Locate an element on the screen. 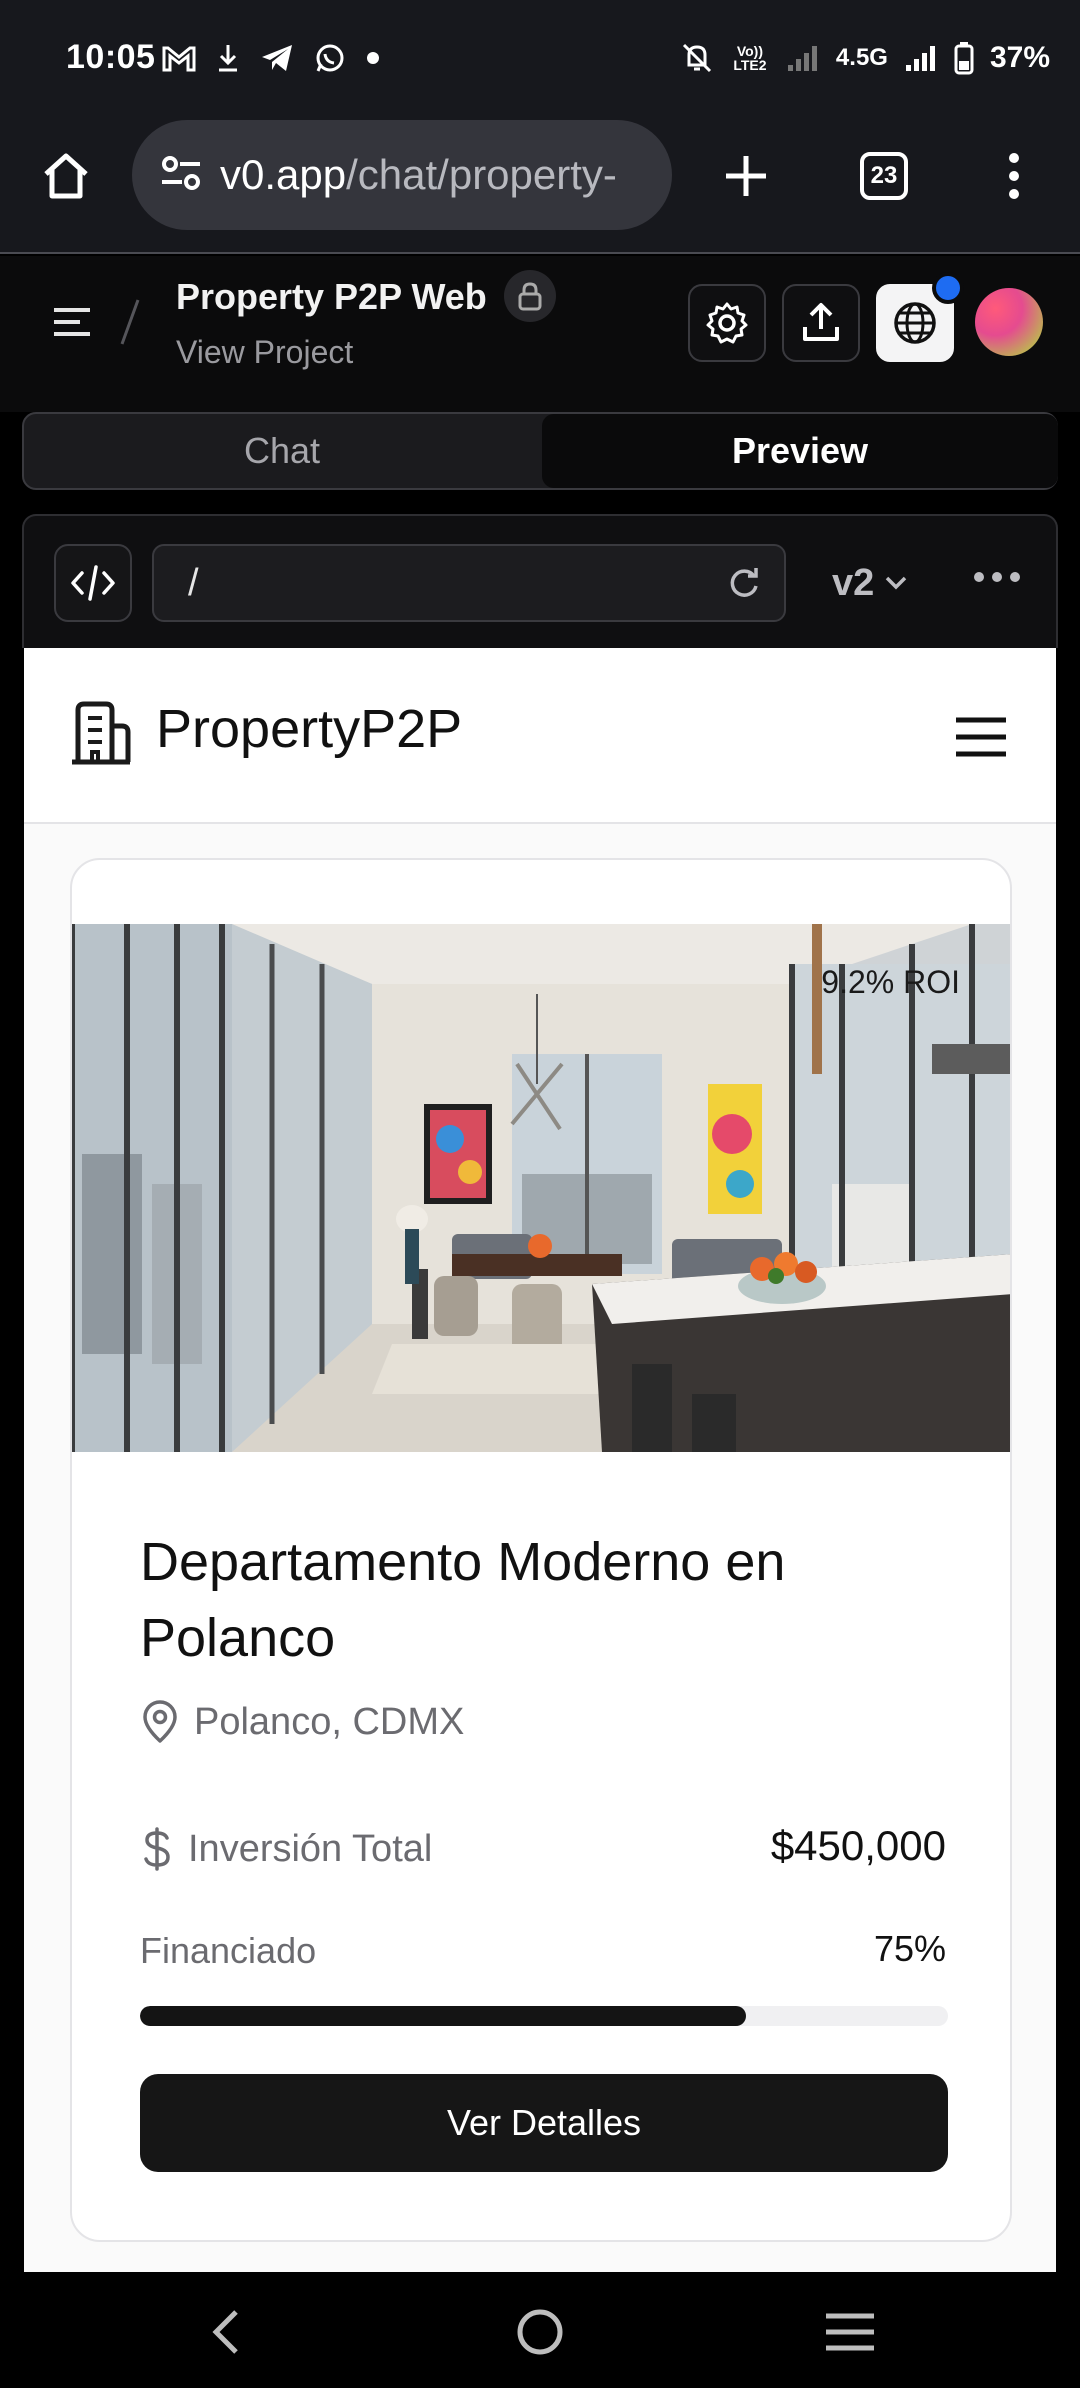 The image size is (1080, 2388). tab-preview: Preview is located at coordinates (800, 451).